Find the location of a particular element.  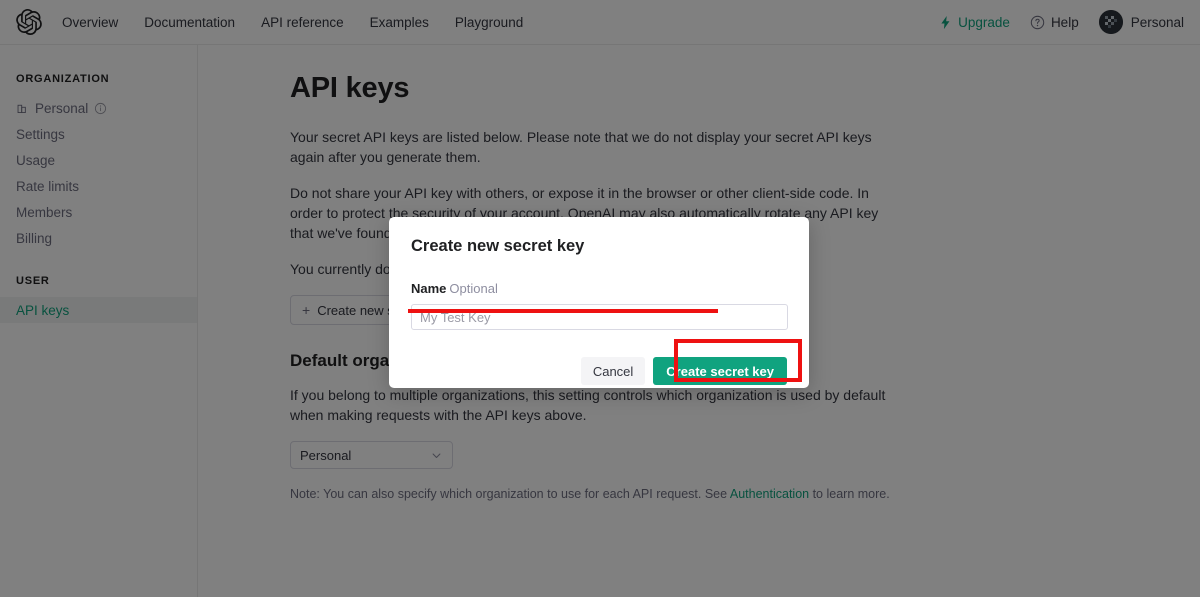

modal-title: Create new secret key is located at coordinates (498, 246).